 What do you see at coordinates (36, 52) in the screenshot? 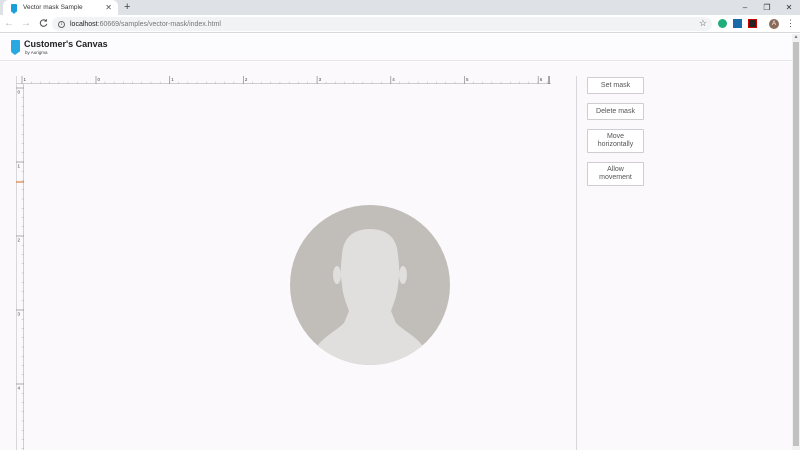
I see `app-subtitle: by Aurigma` at bounding box center [36, 52].